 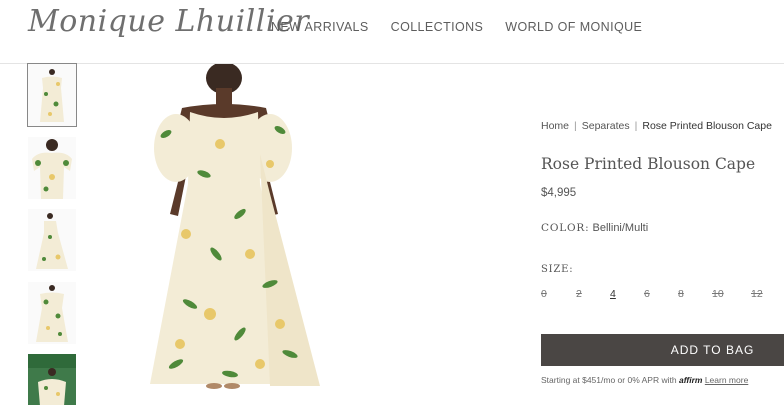 What do you see at coordinates (707, 126) in the screenshot?
I see `breadcrumb-current: Rose Printed Blouson Cape` at bounding box center [707, 126].